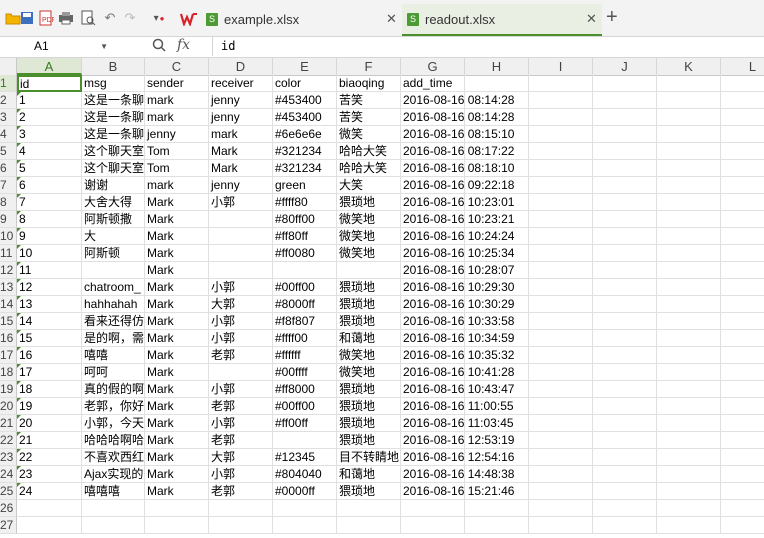  What do you see at coordinates (49, 474) in the screenshot?
I see `cell-a24: 23` at bounding box center [49, 474].